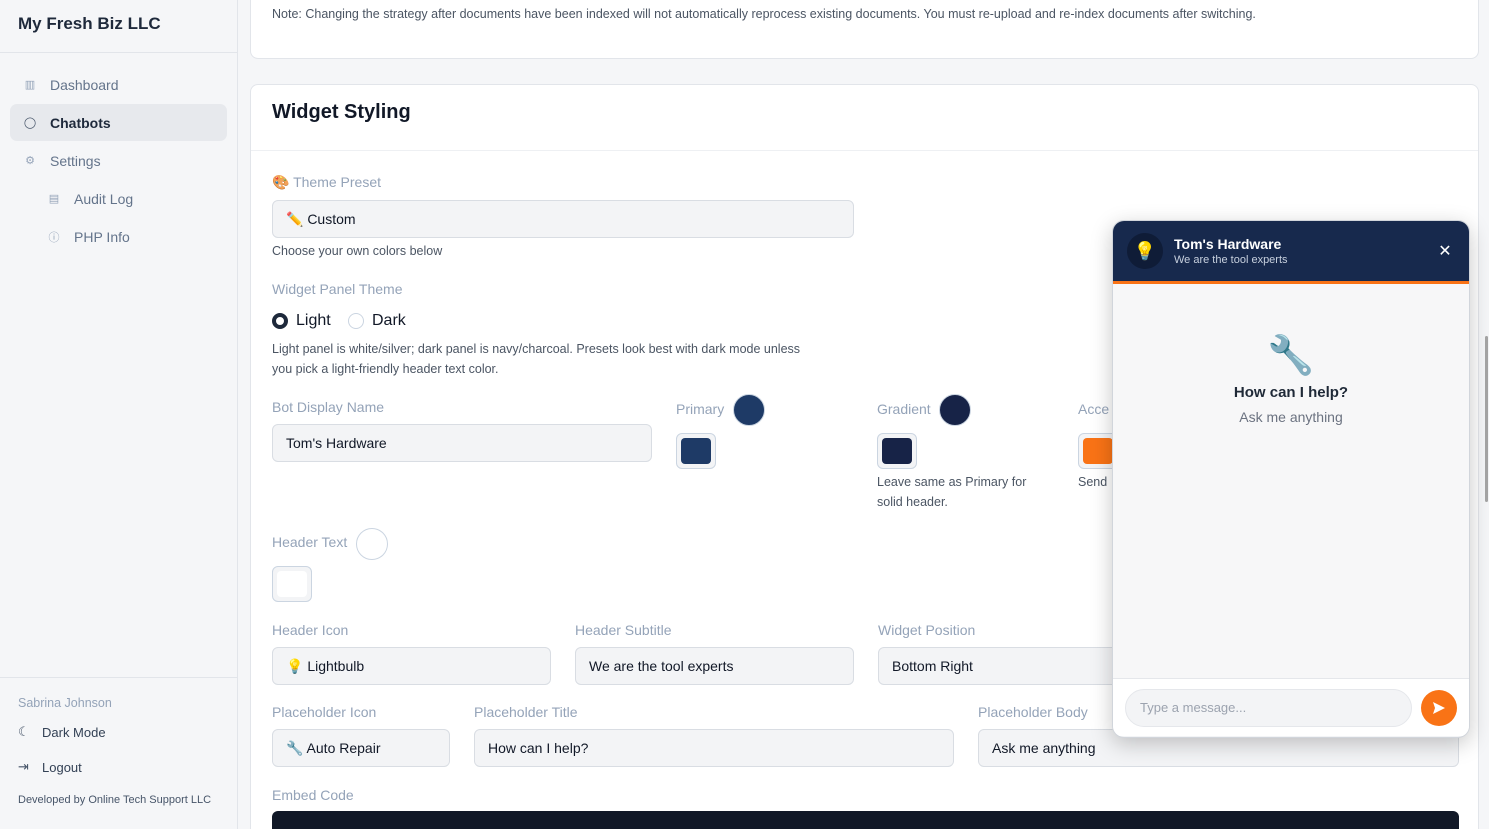  I want to click on moon-icon: ☾, so click(24, 731).